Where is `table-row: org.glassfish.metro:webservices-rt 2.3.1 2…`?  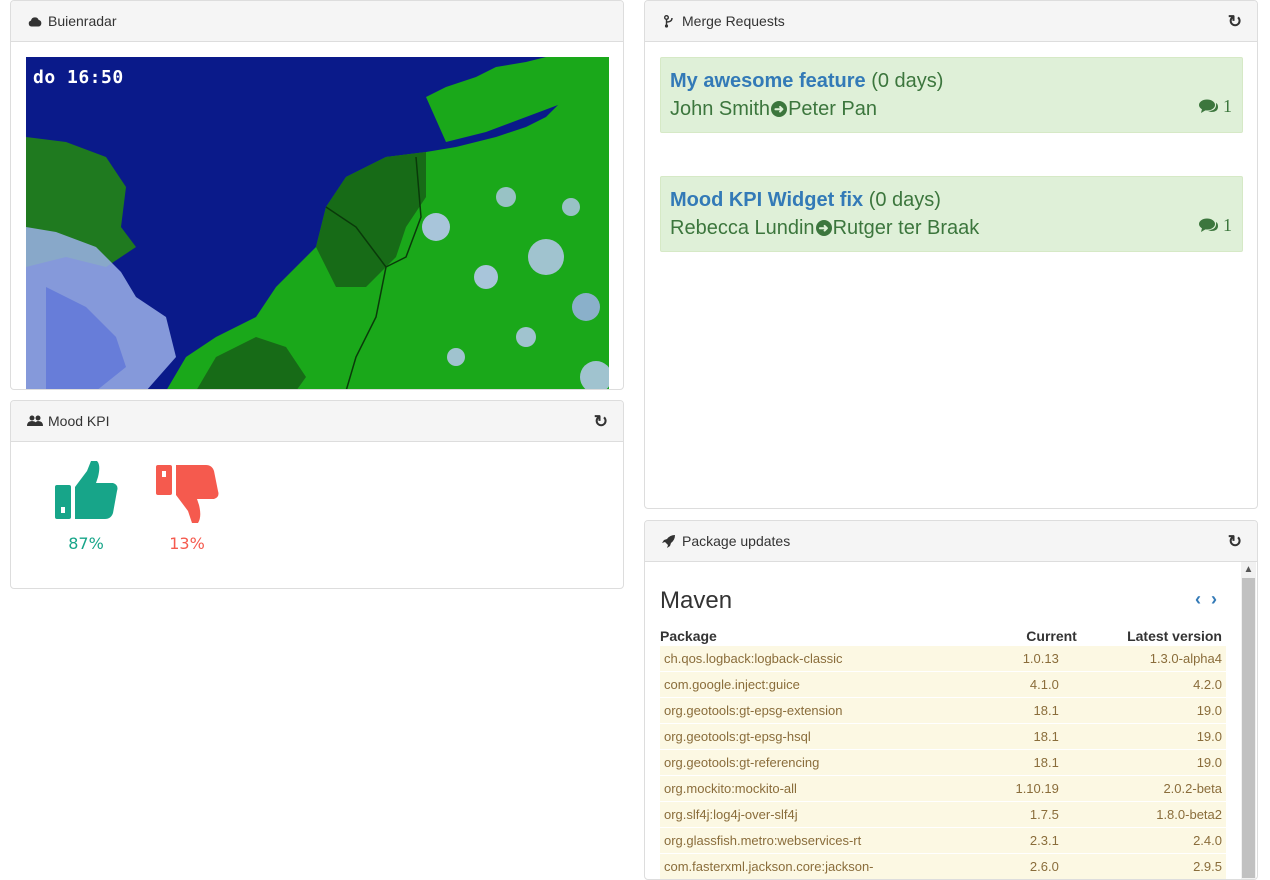
table-row: org.glassfish.metro:webservices-rt 2.3.1 2… is located at coordinates (943, 840).